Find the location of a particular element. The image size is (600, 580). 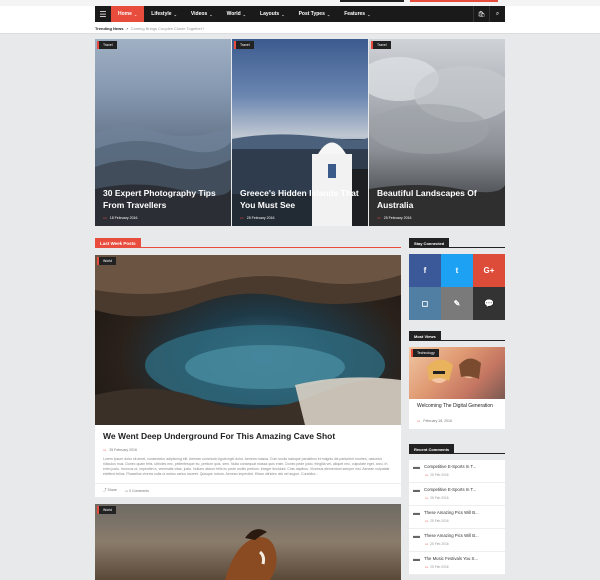

chevron-right-icon: › is located at coordinates (127, 28).